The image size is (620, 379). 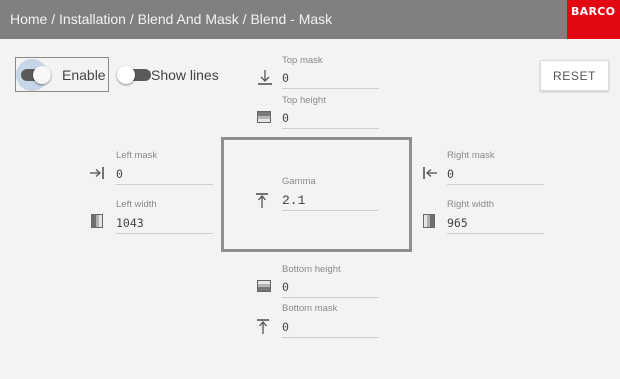 I want to click on reset-button: RESET, so click(x=574, y=75).